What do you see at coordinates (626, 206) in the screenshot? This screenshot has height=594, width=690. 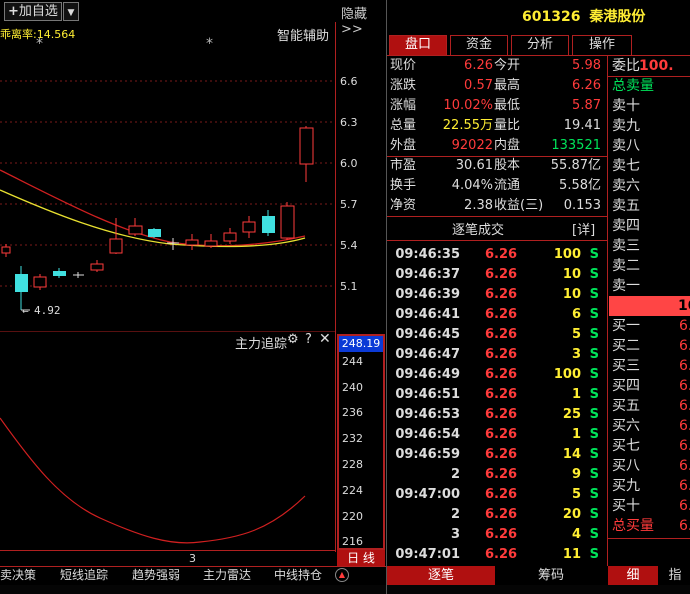 I see `sell-level-label: 卖五` at bounding box center [626, 206].